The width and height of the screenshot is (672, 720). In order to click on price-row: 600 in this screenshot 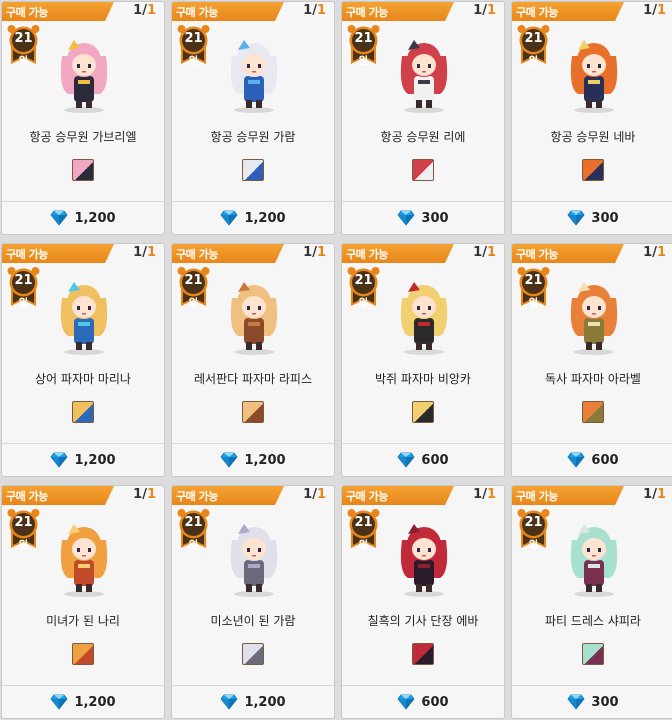, I will do `click(423, 460)`.